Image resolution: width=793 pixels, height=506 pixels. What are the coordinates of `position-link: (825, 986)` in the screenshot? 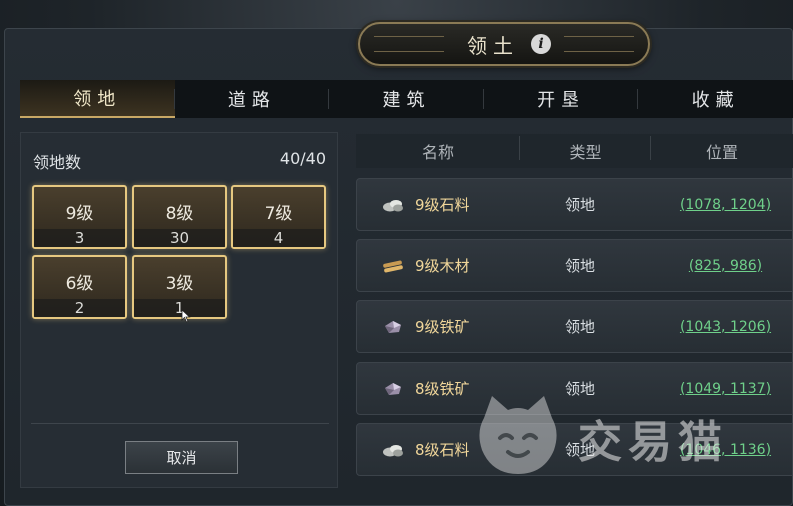 It's located at (725, 266).